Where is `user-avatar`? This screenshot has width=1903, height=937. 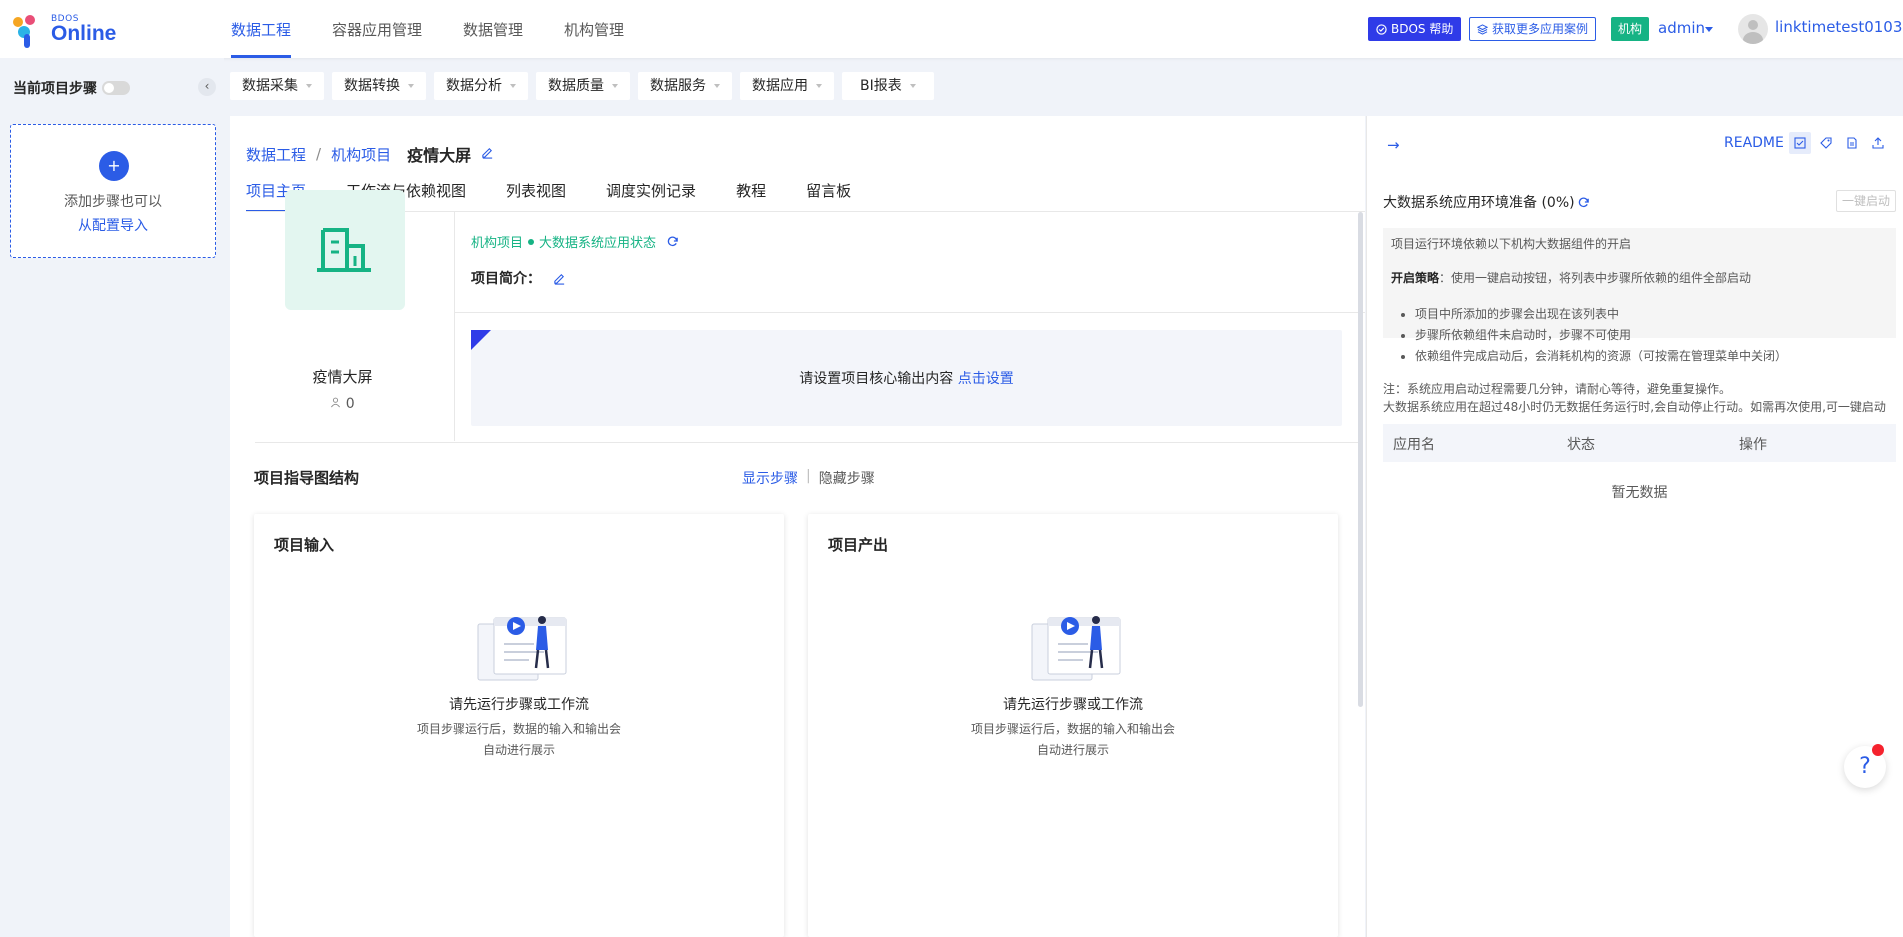
user-avatar is located at coordinates (1753, 29).